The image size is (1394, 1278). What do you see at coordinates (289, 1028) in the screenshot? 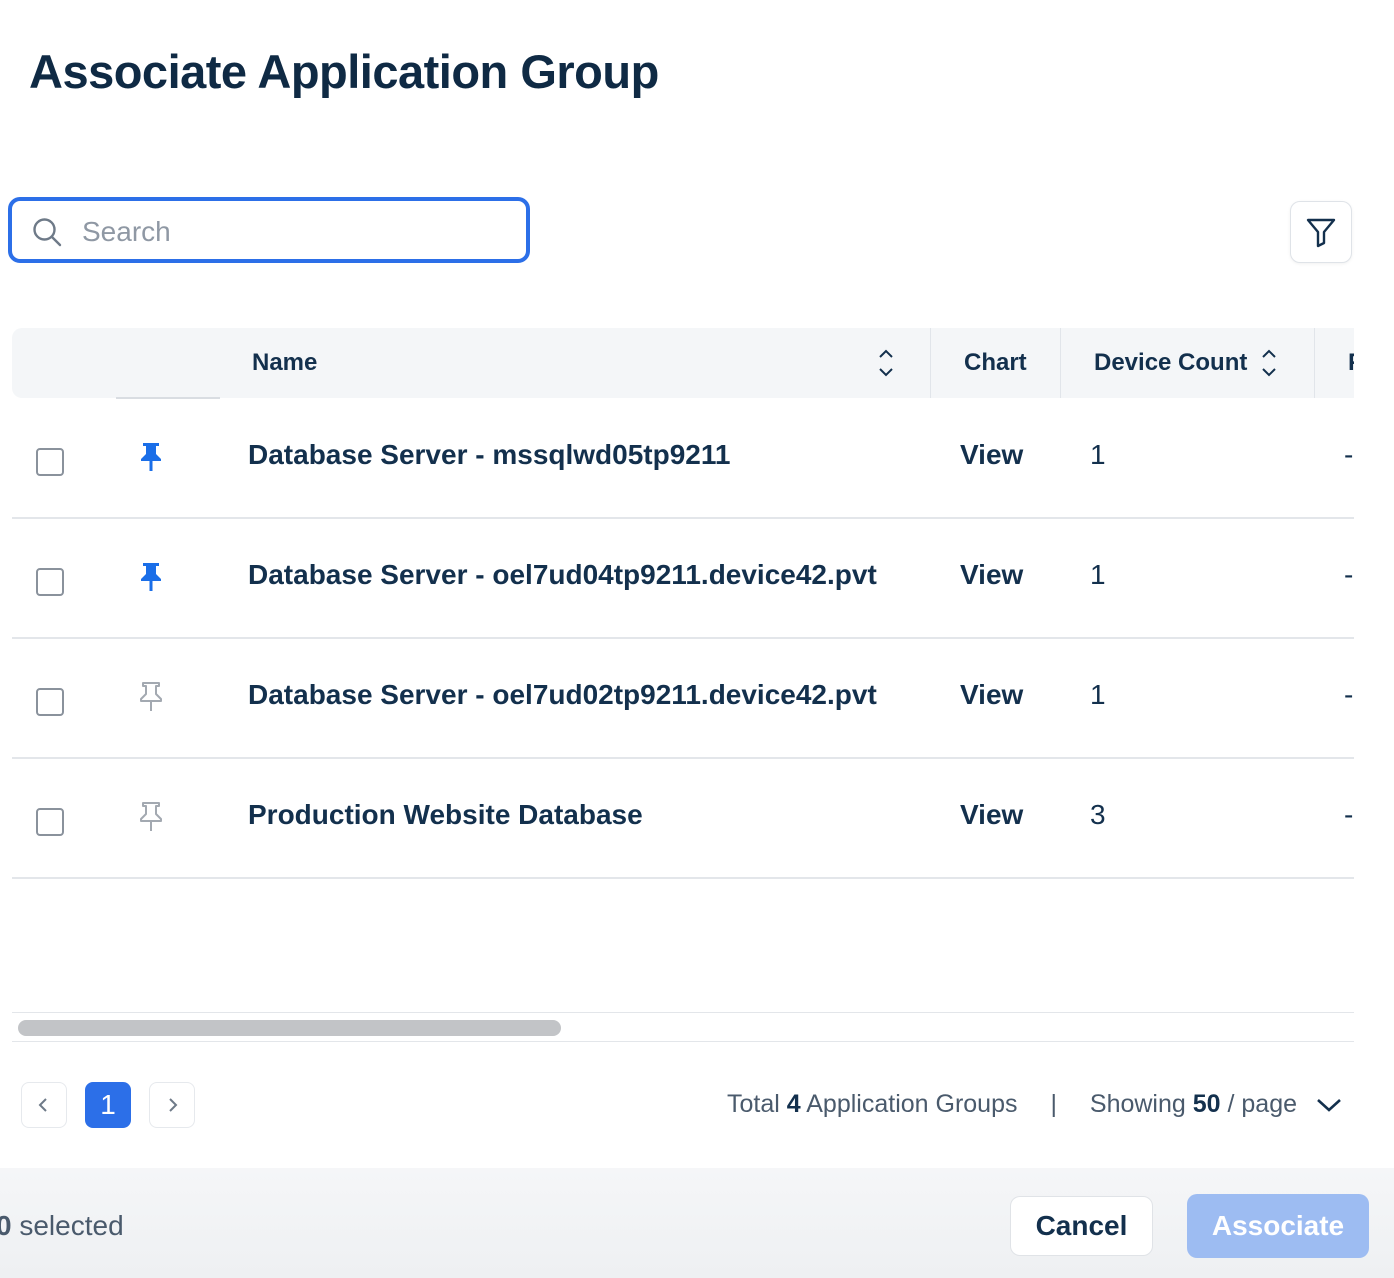
I see `scrollbar-thumb` at bounding box center [289, 1028].